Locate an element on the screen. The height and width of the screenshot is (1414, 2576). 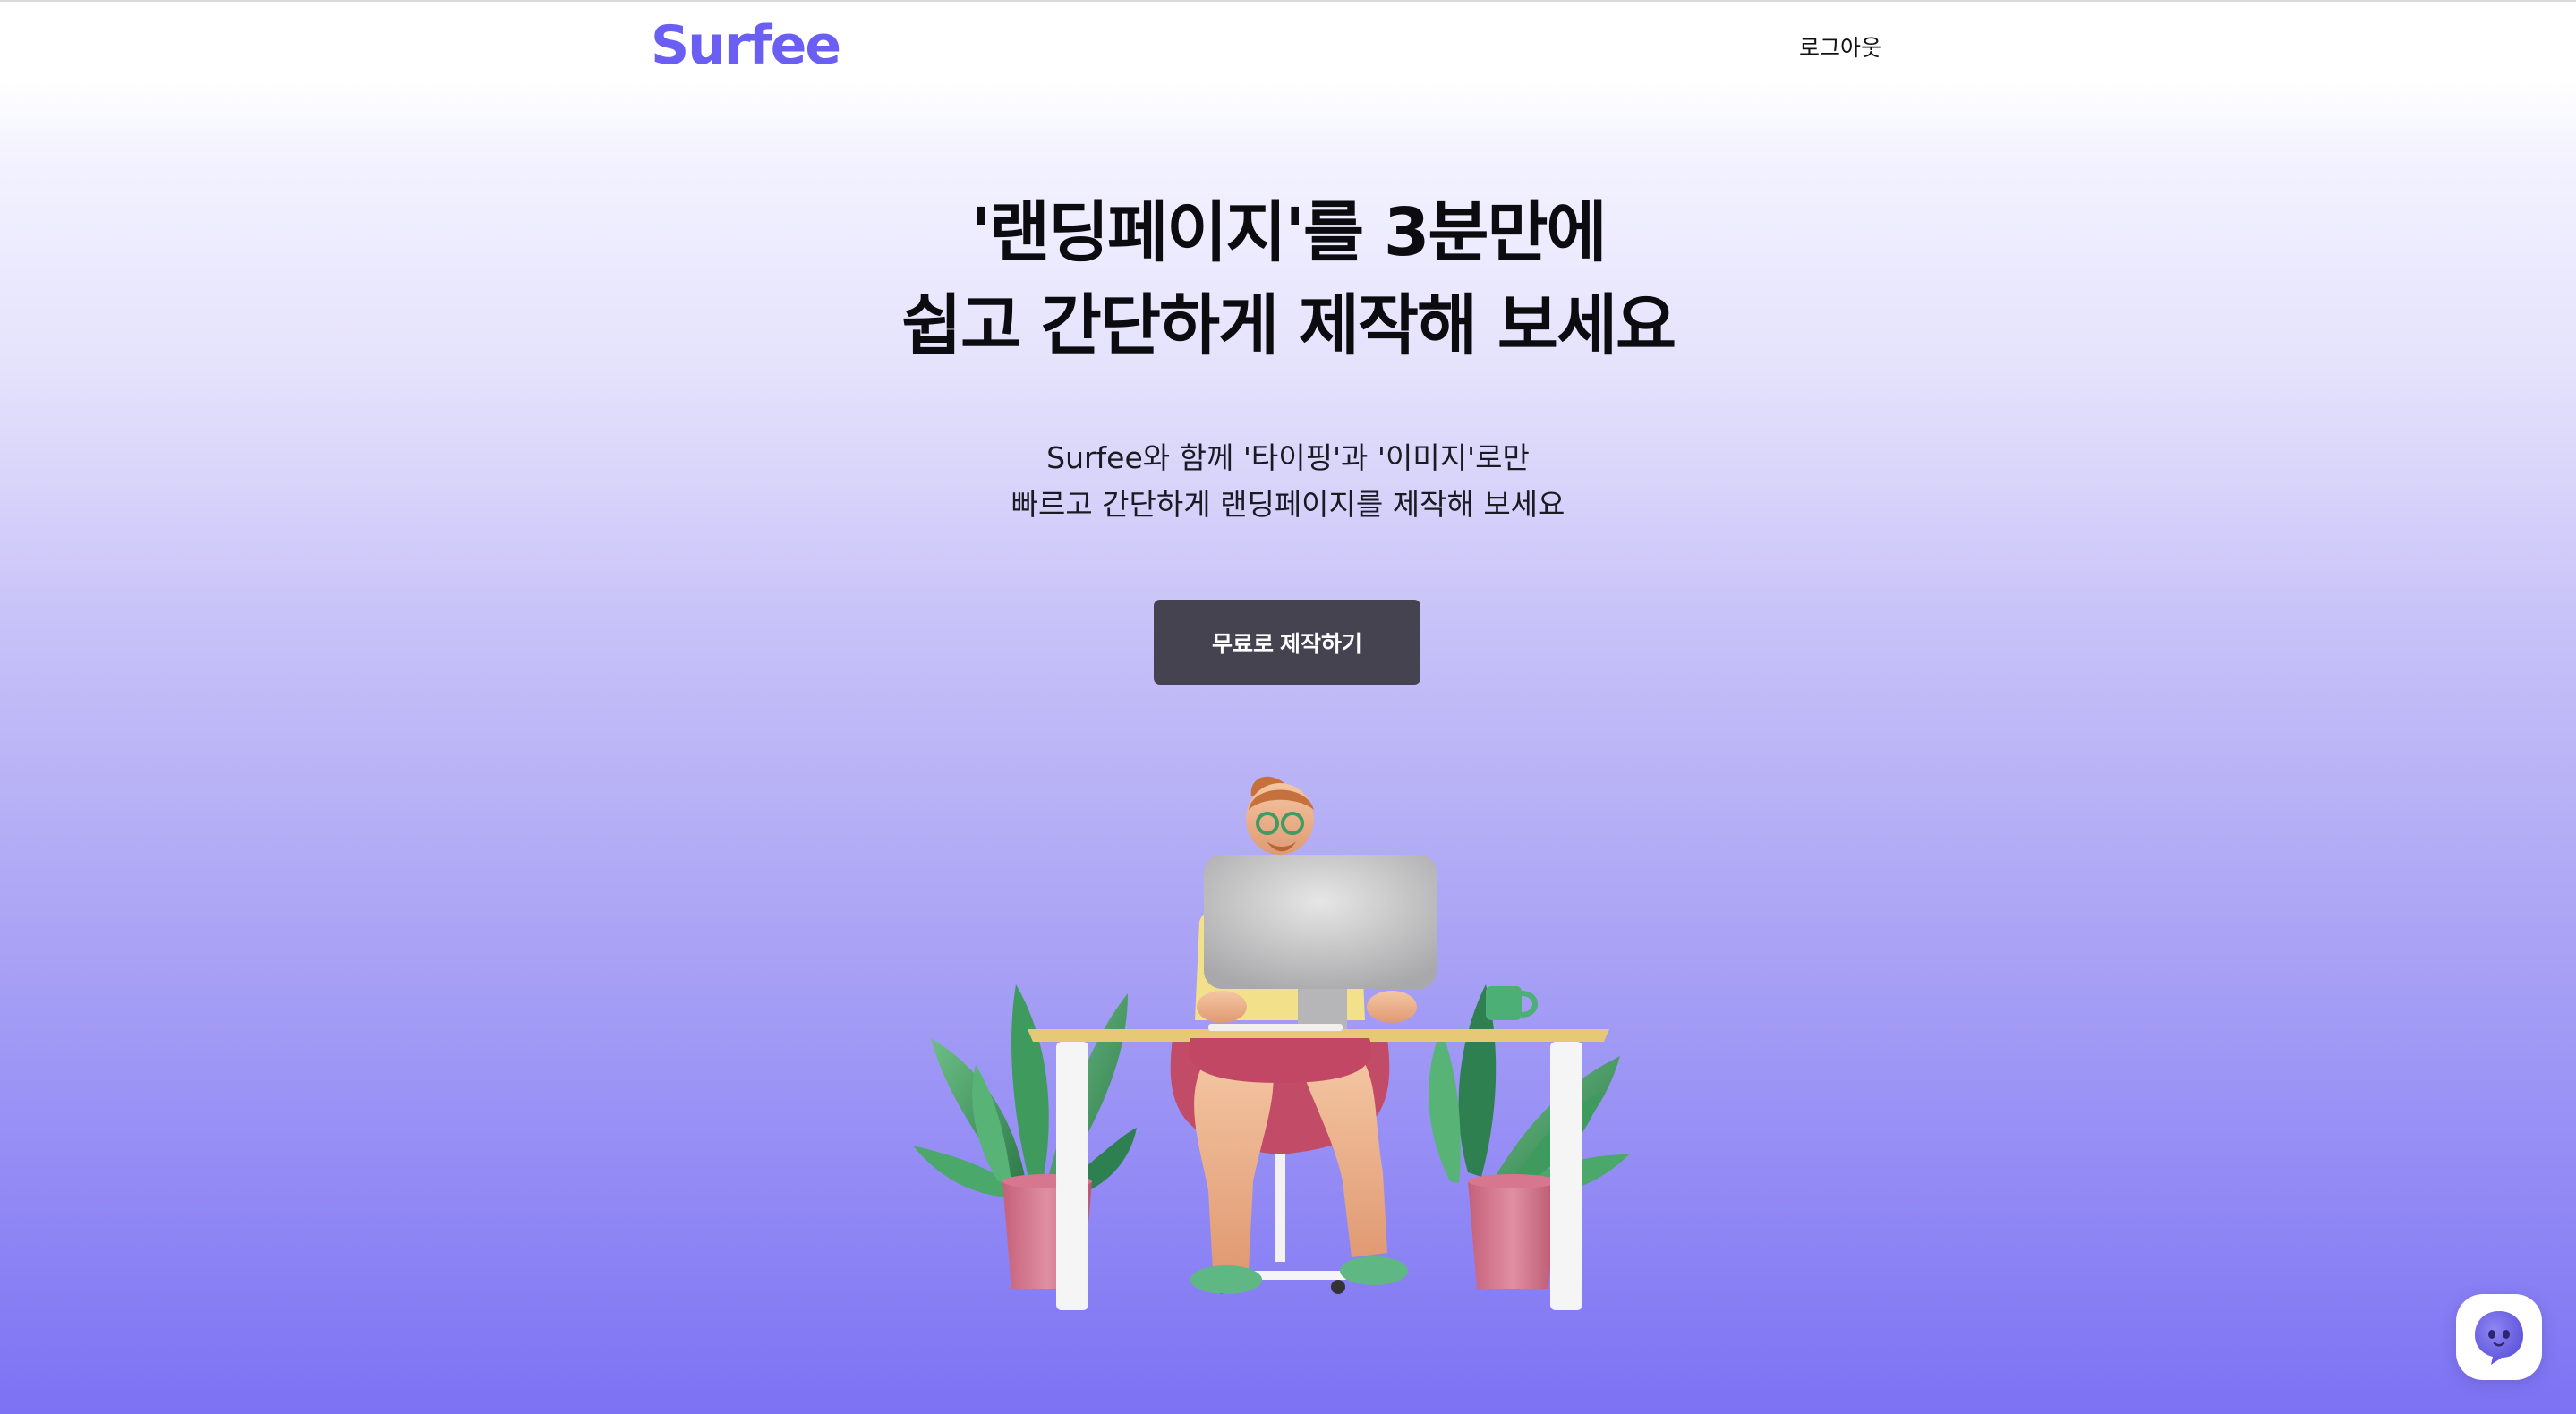
hero-title-line2: 쉽고 간단하게 제작해 보세요 is located at coordinates (1288, 325).